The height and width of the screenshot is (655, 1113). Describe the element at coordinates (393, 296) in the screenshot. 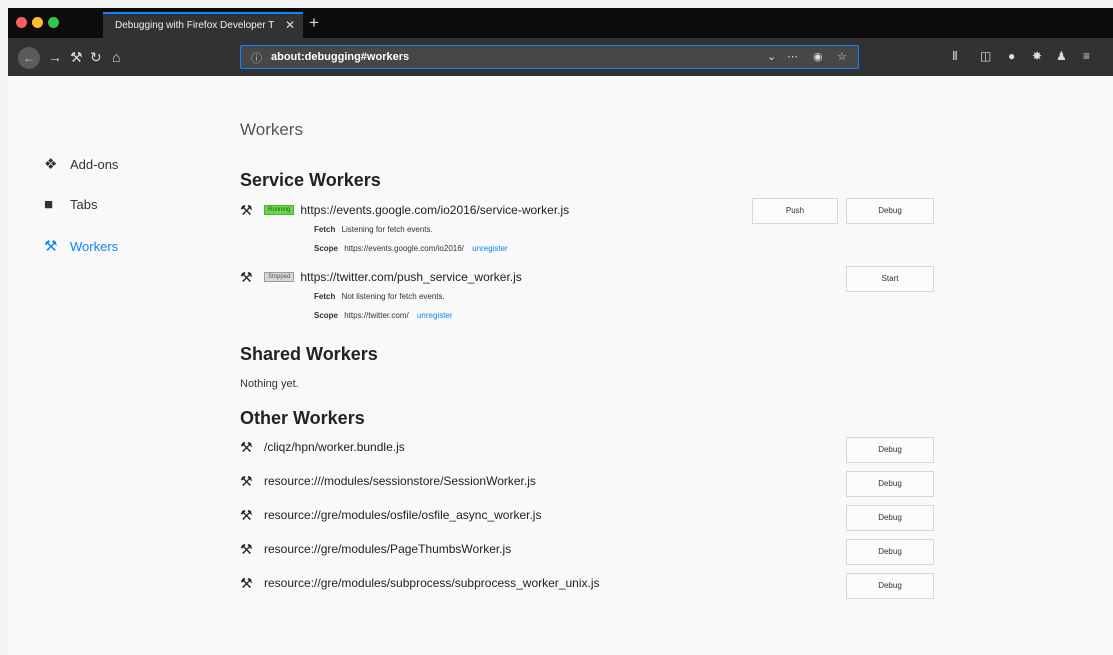

I see `fetch-value: Not listening for fetch events.` at that location.